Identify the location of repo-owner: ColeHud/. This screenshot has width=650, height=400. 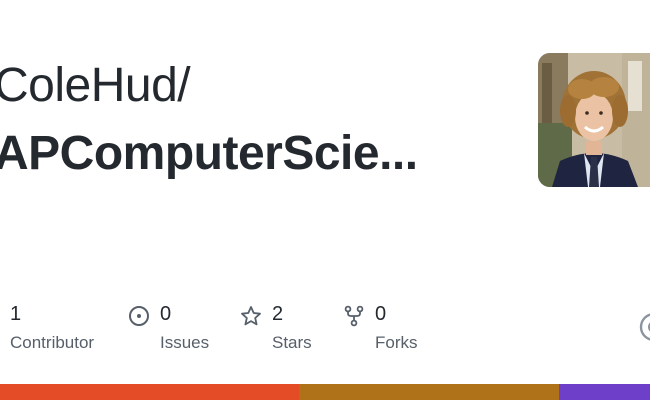
(95, 85).